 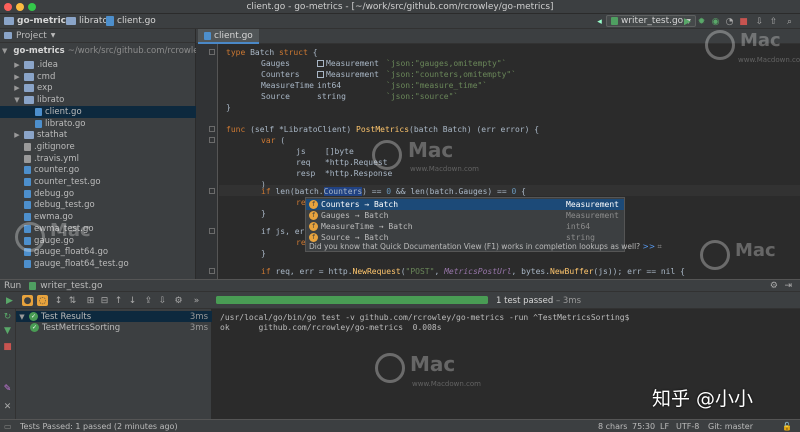 I want to click on show-ignored-icon: ◌, so click(x=42, y=300).